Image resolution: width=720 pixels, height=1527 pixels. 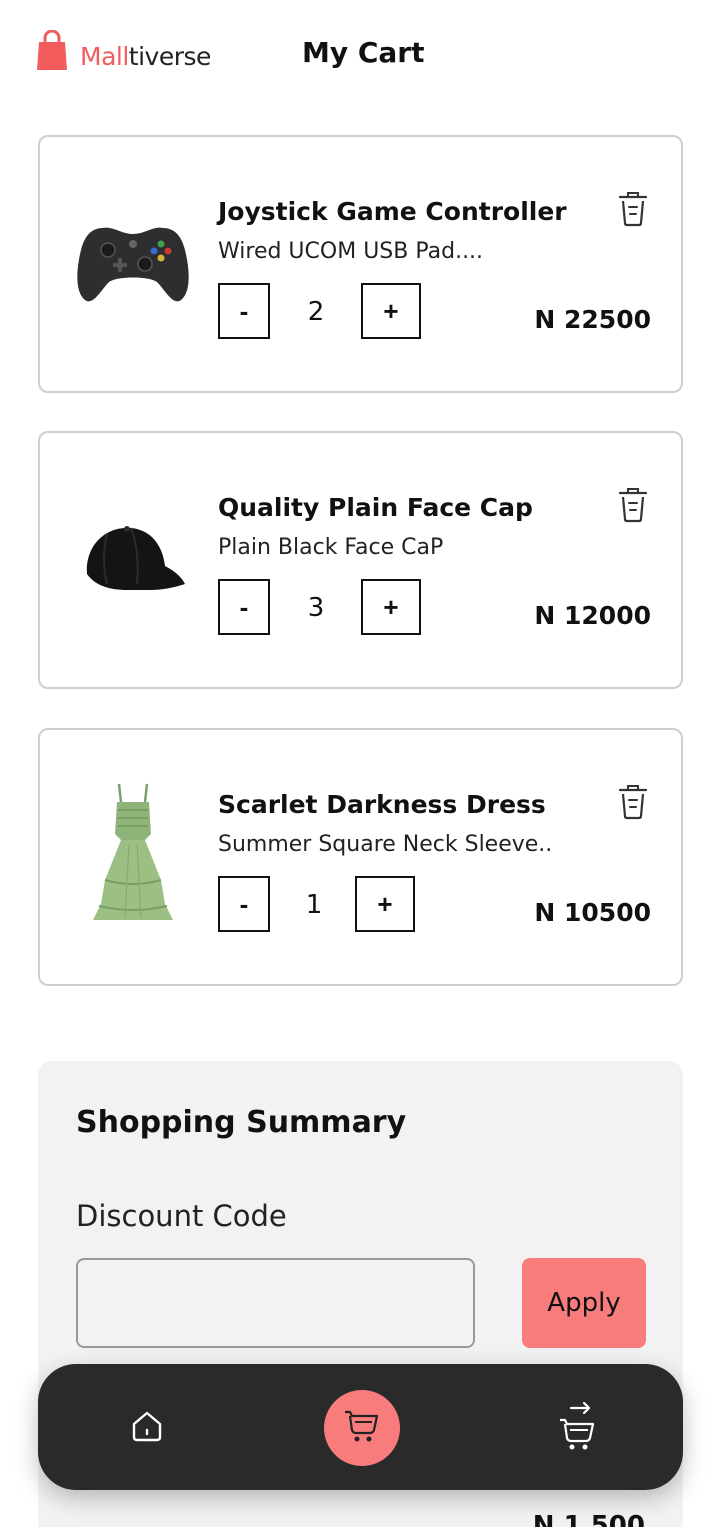 I want to click on nav-checkout-button, so click(x=577, y=1428).